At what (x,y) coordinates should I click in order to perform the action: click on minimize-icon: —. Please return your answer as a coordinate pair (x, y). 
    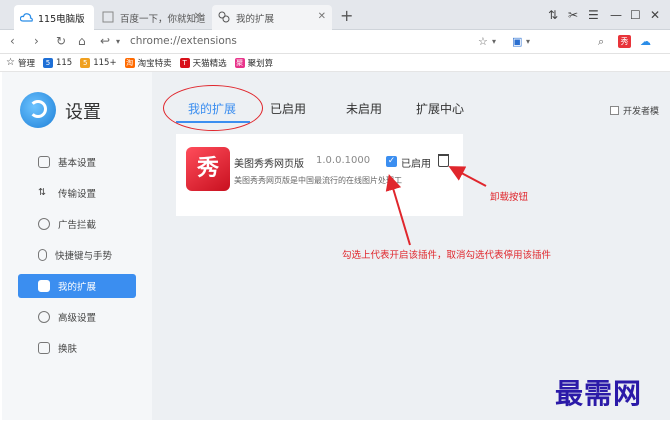
    Looking at the image, I should click on (616, 15).